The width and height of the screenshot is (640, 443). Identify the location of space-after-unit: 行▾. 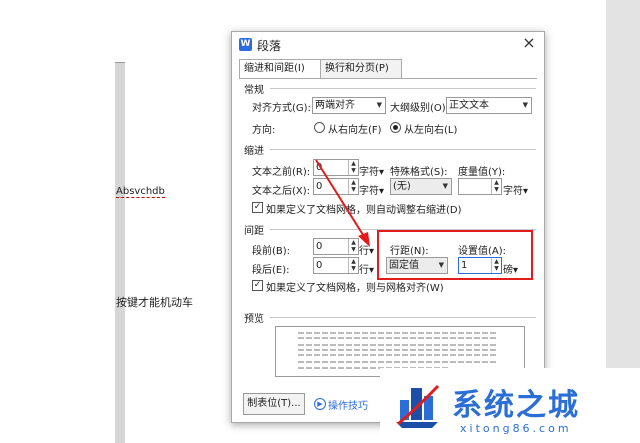
(366, 268).